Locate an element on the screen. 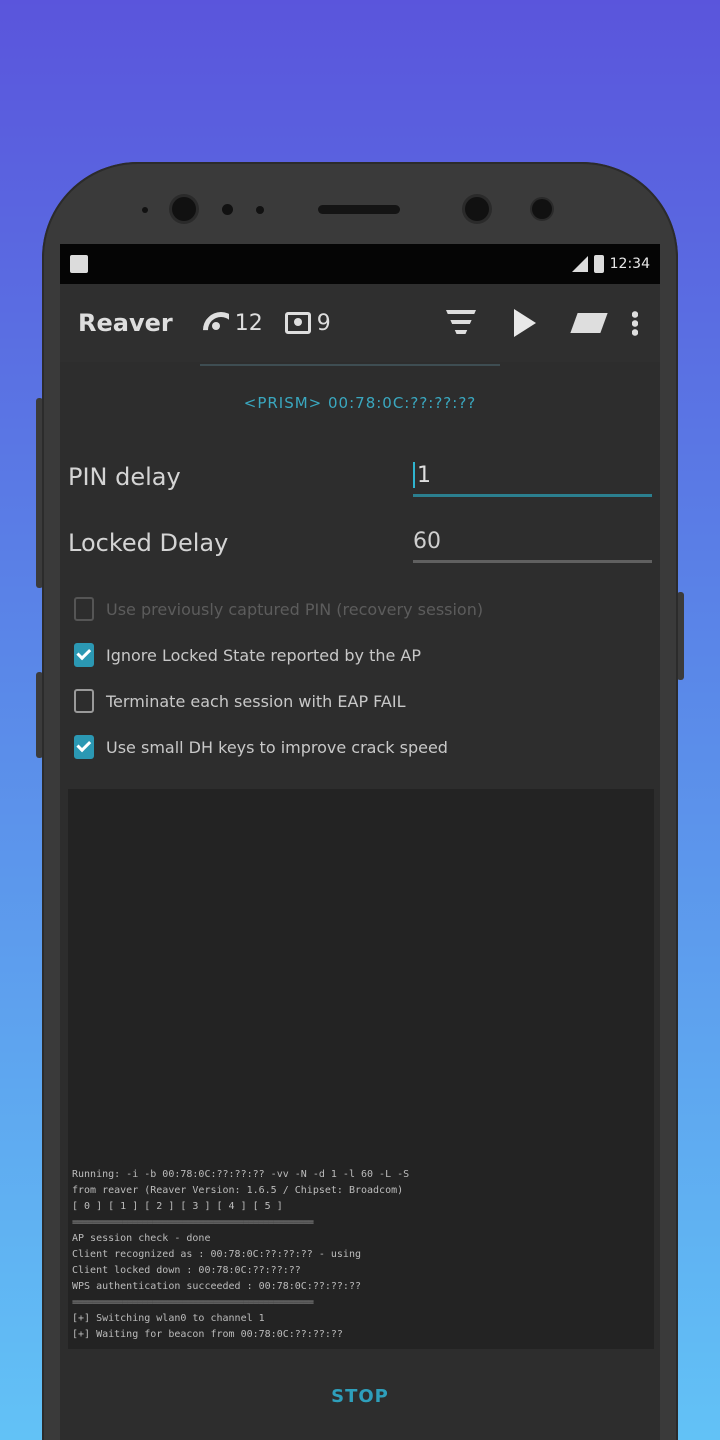  log-line: [ 0 ] [ 1 ] [ 2 ] [ 3 ] [ 4 ] [ 5 ] is located at coordinates (177, 1206).